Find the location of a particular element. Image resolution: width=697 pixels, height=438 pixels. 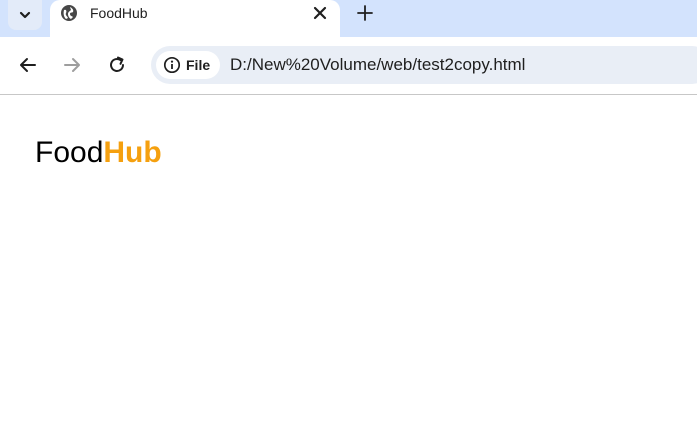

logo-text-food: Food is located at coordinates (69, 152).